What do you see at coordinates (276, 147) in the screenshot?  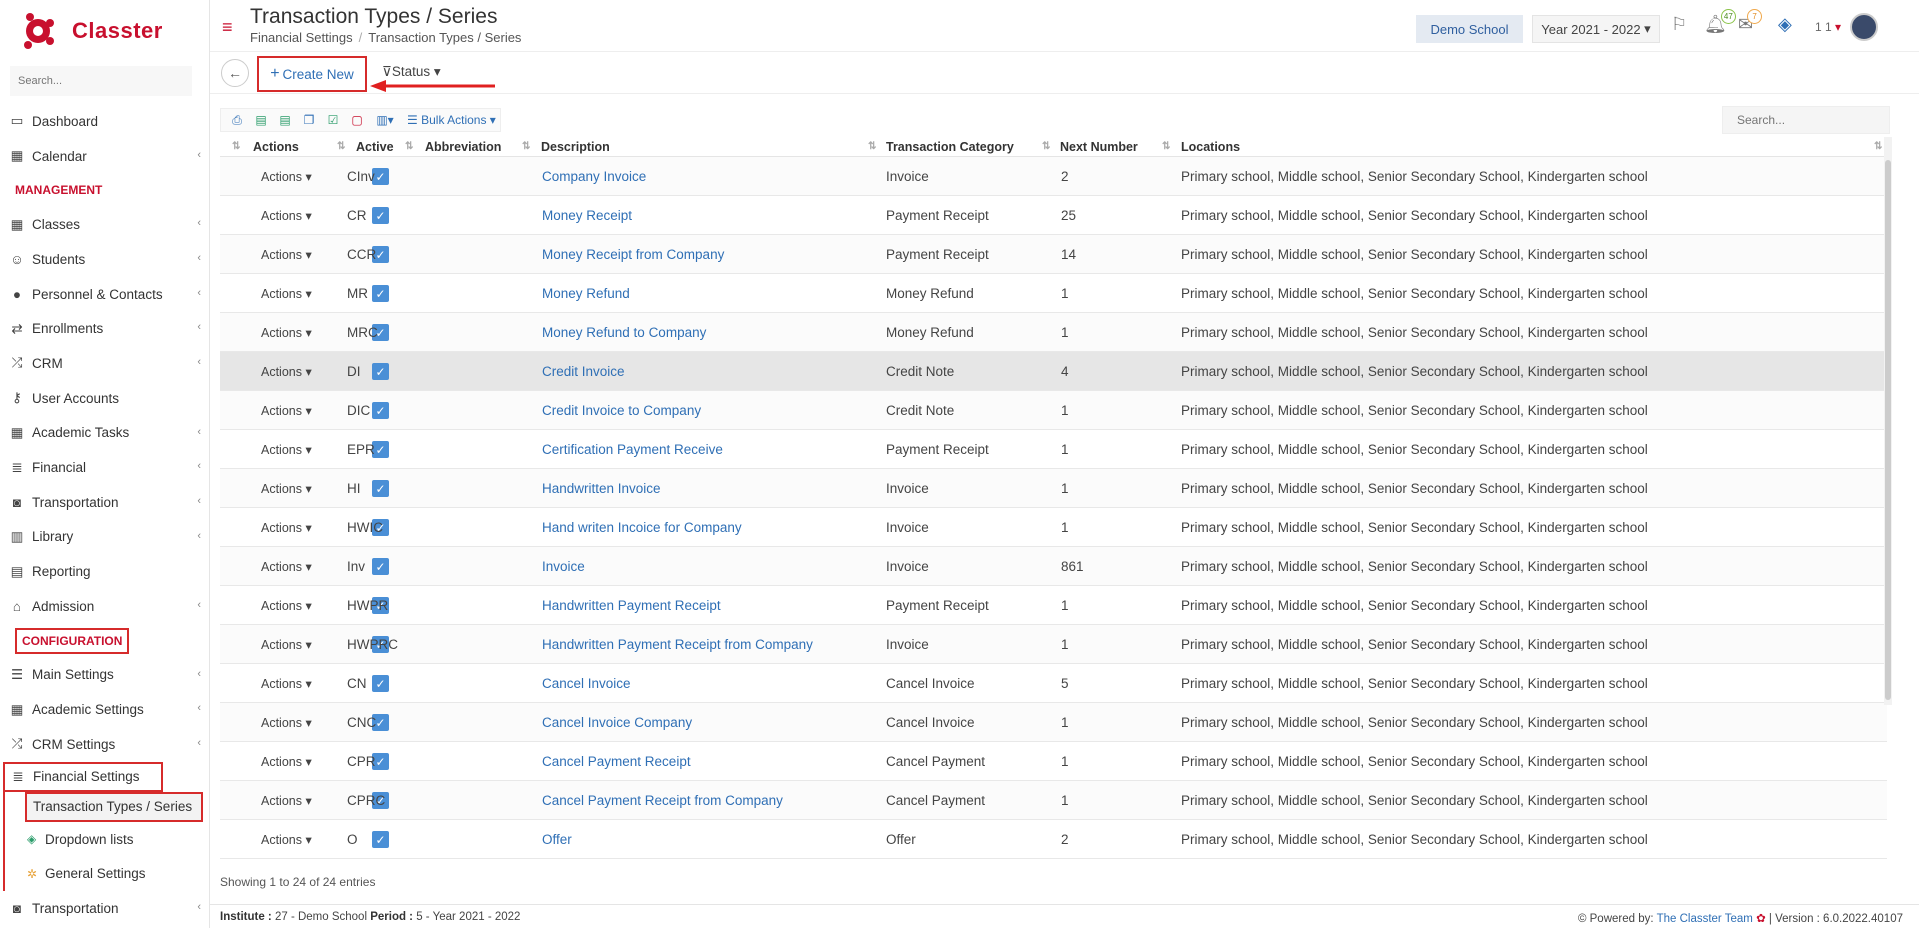 I see `column-header-actions: Actions` at bounding box center [276, 147].